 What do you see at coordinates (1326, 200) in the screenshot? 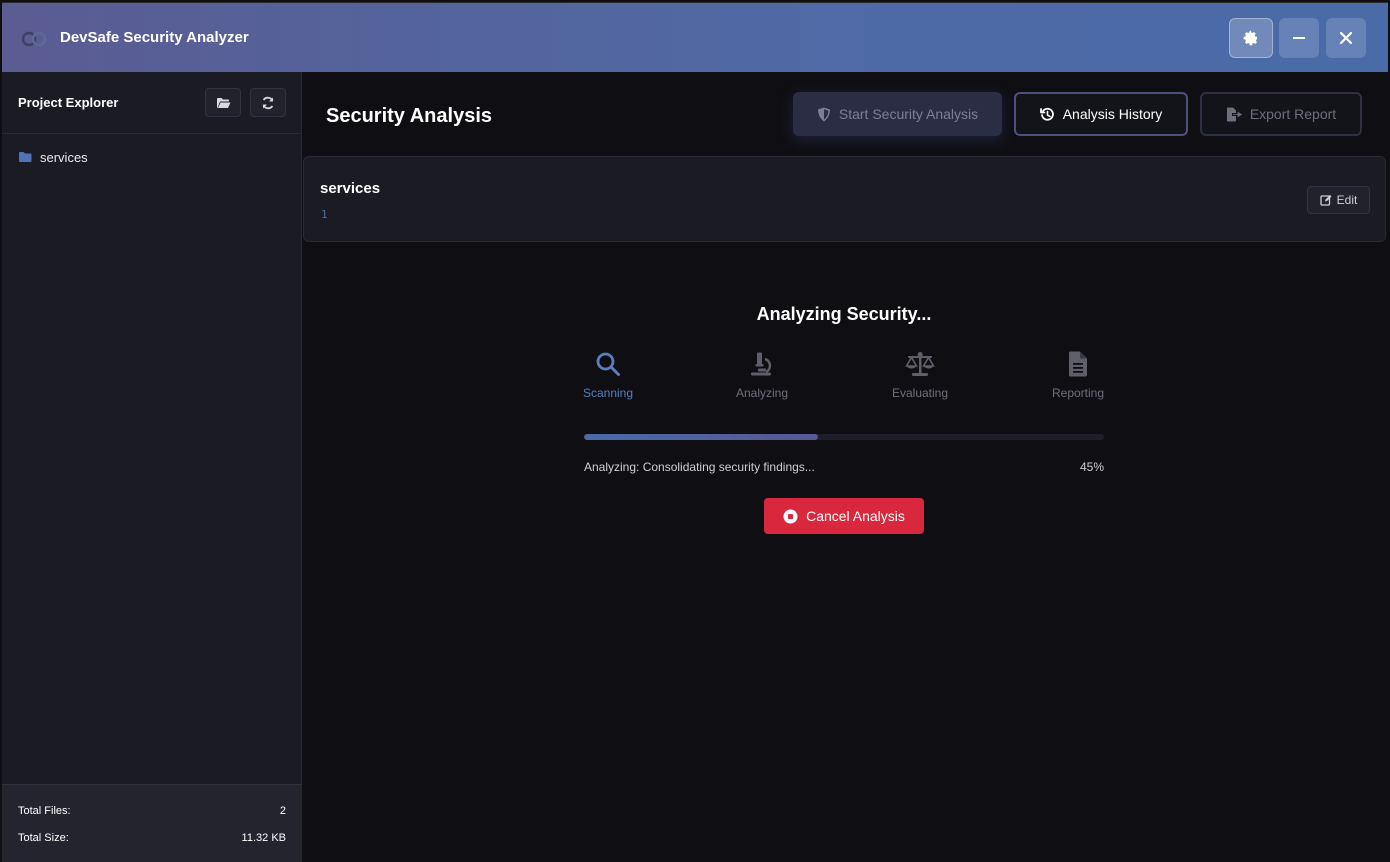
I see `edit-icon` at bounding box center [1326, 200].